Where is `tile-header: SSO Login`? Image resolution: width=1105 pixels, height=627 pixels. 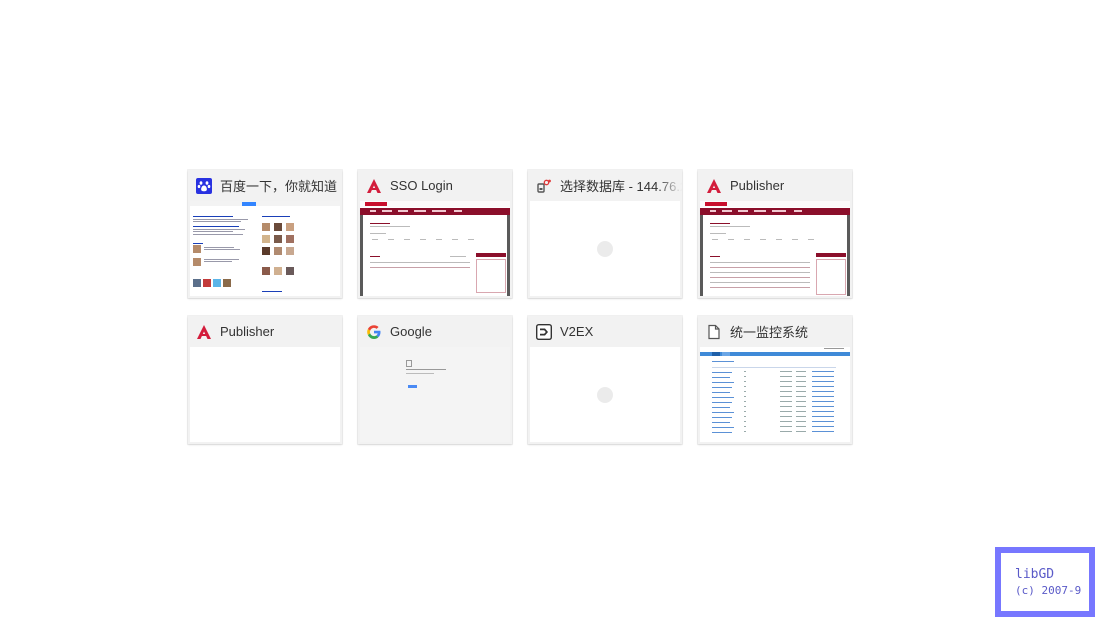
tile-header: SSO Login is located at coordinates (435, 185).